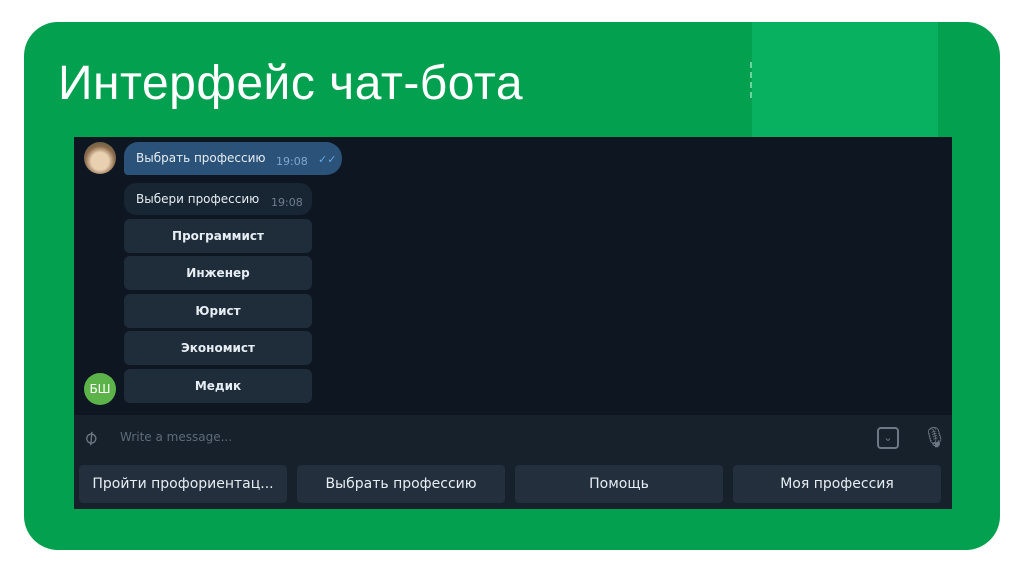  I want to click on keyboard-toggle-icon: ⌄, so click(888, 438).